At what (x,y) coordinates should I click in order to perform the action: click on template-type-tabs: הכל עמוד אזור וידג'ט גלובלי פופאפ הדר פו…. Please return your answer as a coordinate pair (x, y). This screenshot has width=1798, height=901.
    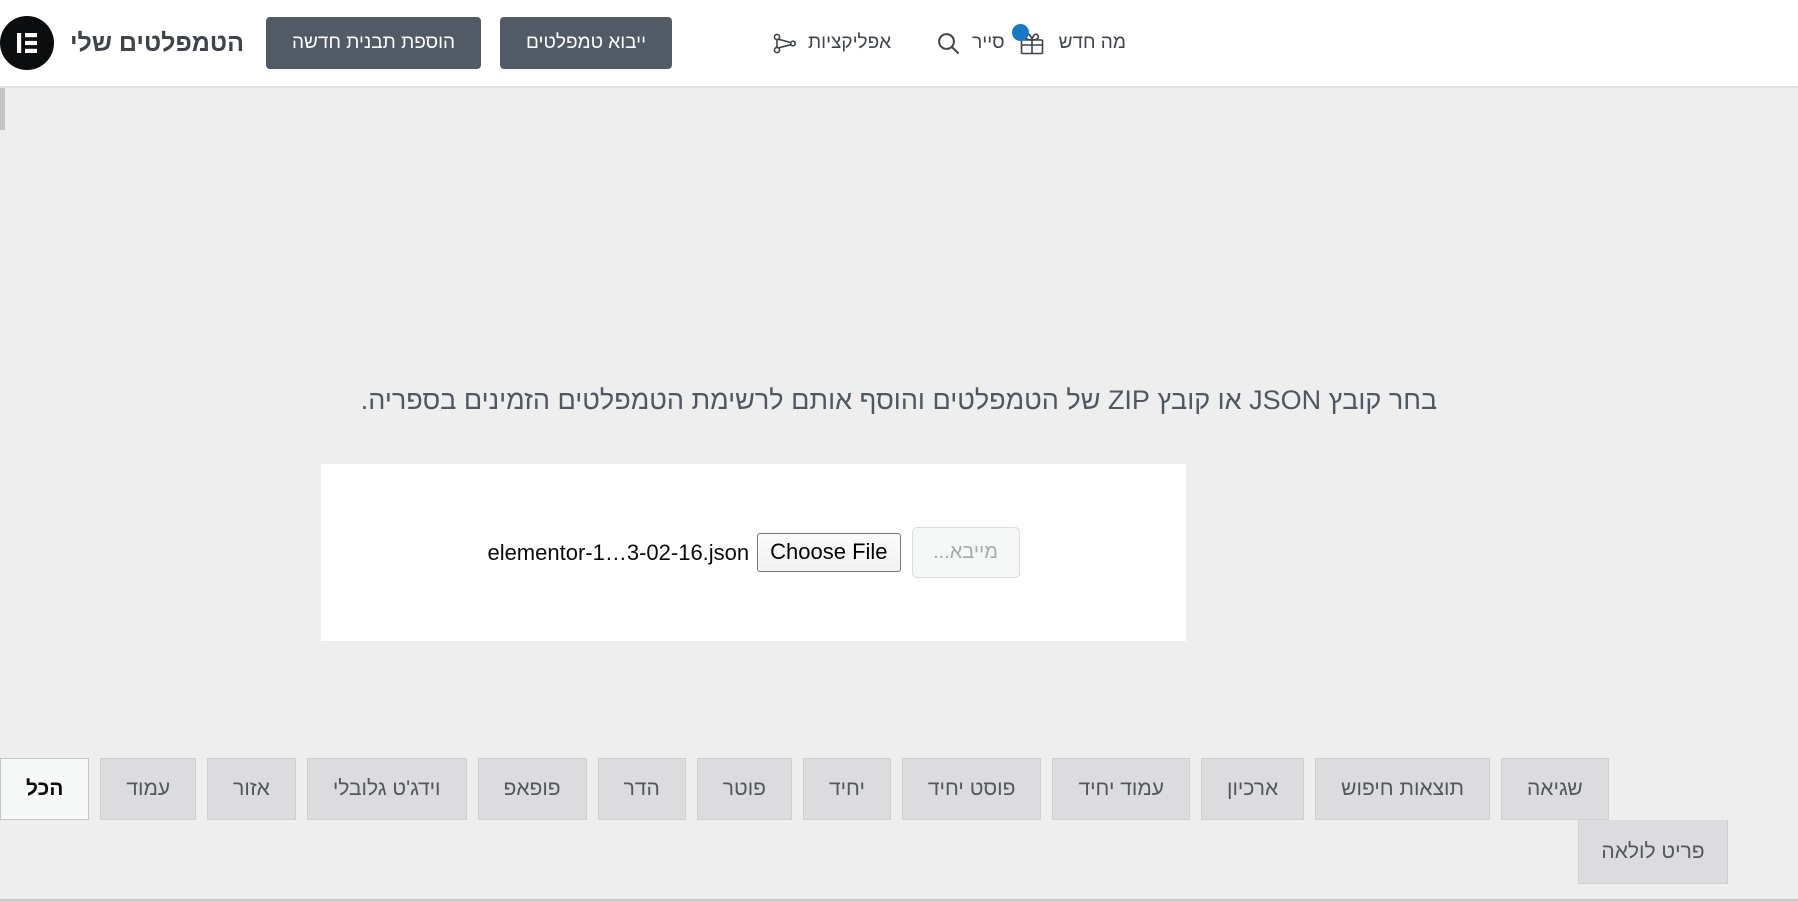
    Looking at the image, I should click on (899, 789).